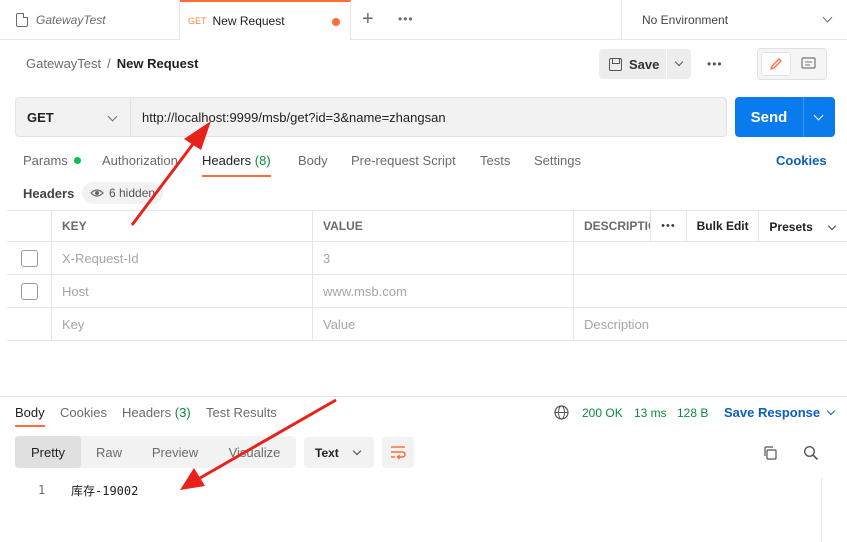 Image resolution: width=847 pixels, height=542 pixels. I want to click on table-tools: ••• Bulk Edit Presets, so click(748, 226).